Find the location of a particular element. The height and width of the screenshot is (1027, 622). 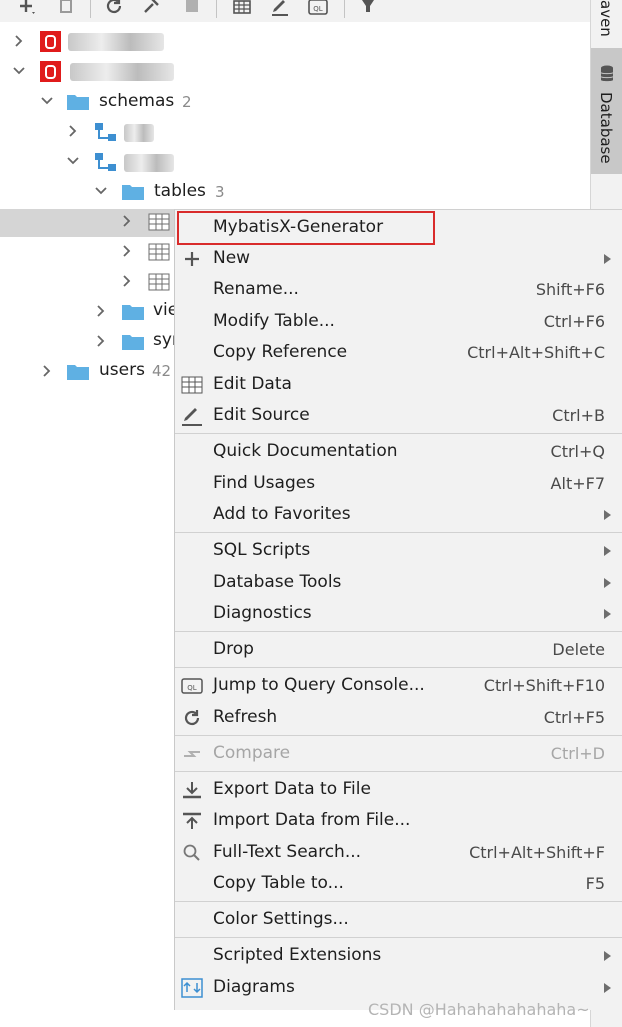

menu-item-shortcut: Shift+F6 is located at coordinates (570, 289).